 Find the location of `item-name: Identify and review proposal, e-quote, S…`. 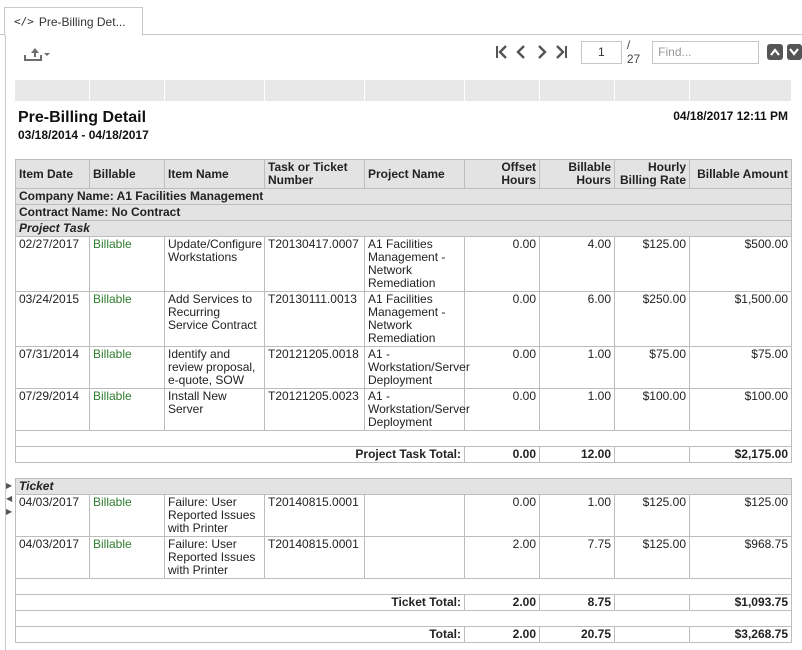

item-name: Identify and review proposal, e-quote, S… is located at coordinates (214, 367).